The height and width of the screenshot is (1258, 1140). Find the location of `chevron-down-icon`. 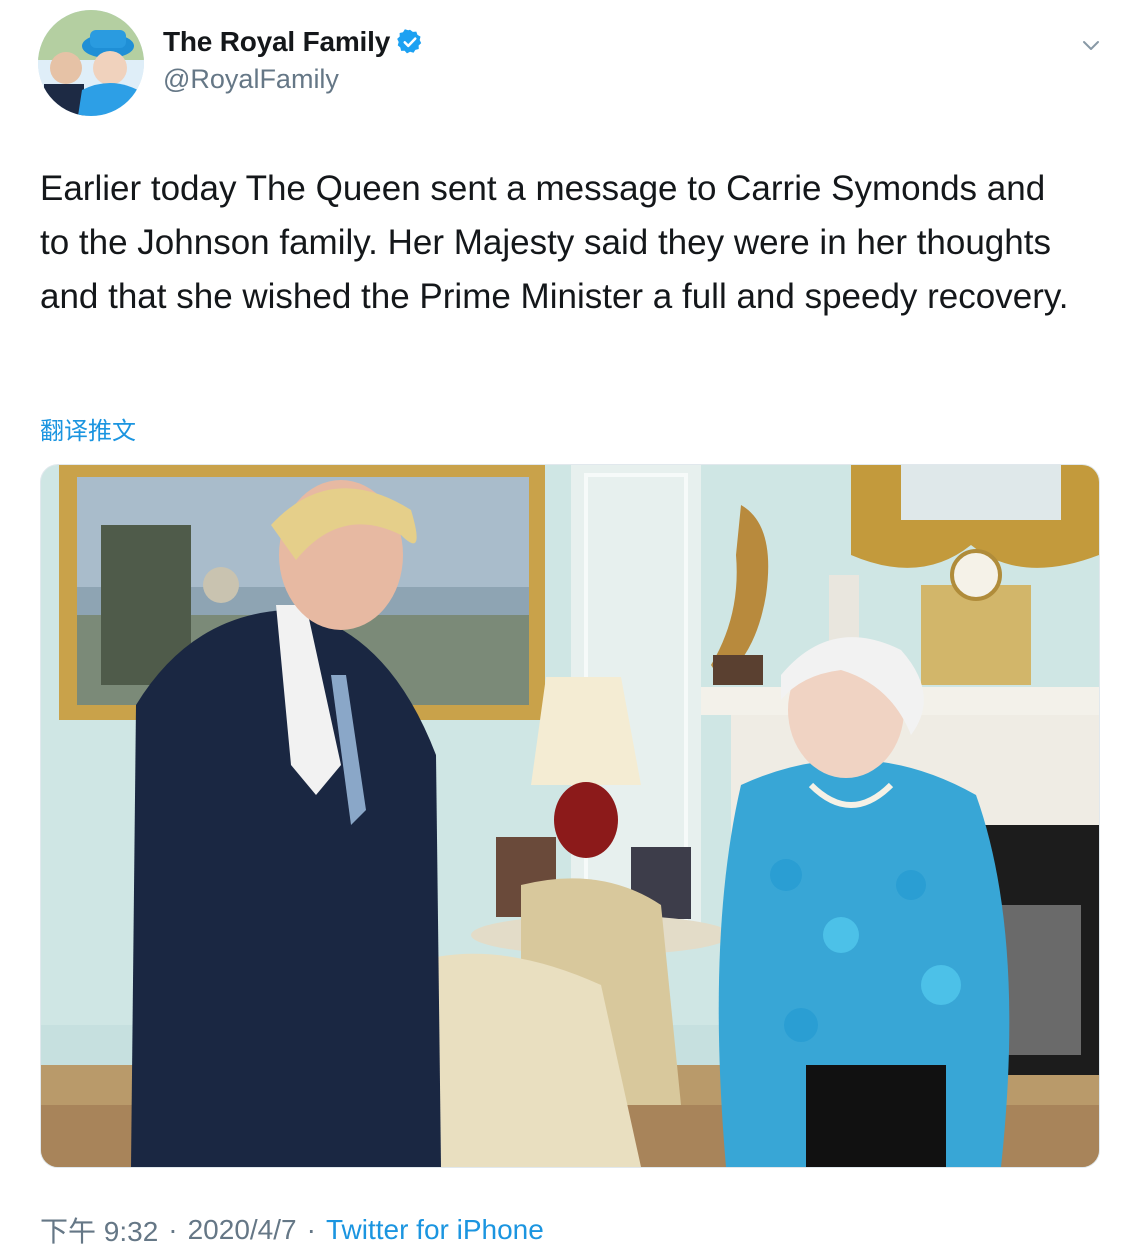

chevron-down-icon is located at coordinates (1091, 45).